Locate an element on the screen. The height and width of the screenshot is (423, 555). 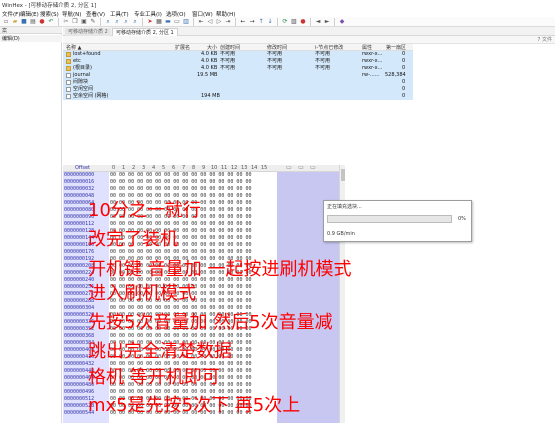
progress-percent: 0% is located at coordinates (462, 219).